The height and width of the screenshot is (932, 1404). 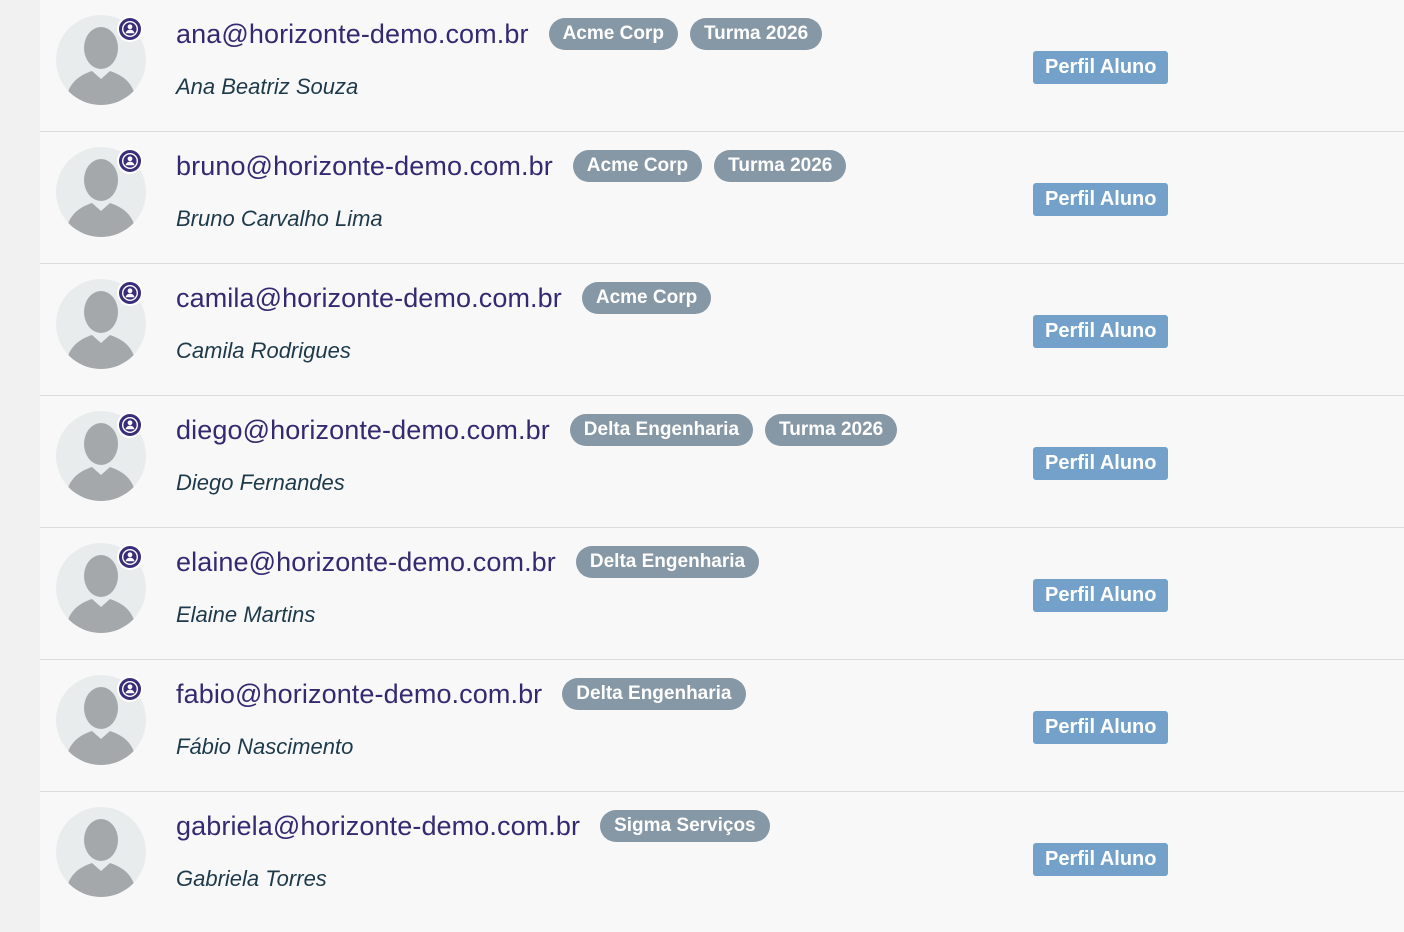 I want to click on avatar, so click(x=101, y=852).